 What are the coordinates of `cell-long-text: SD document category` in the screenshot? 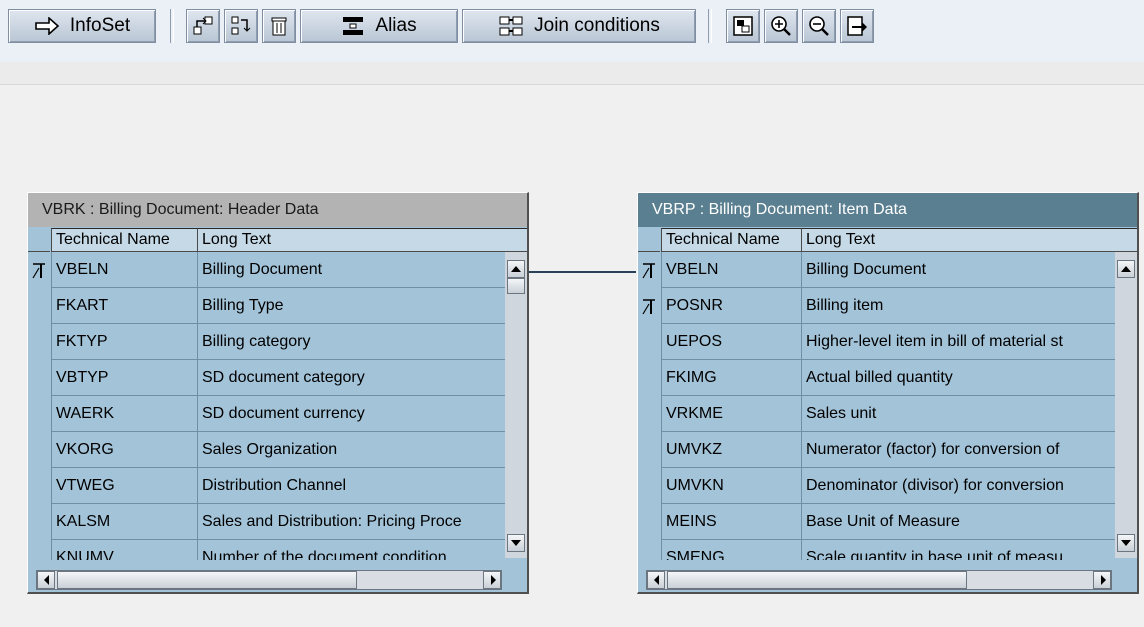 It's located at (352, 378).